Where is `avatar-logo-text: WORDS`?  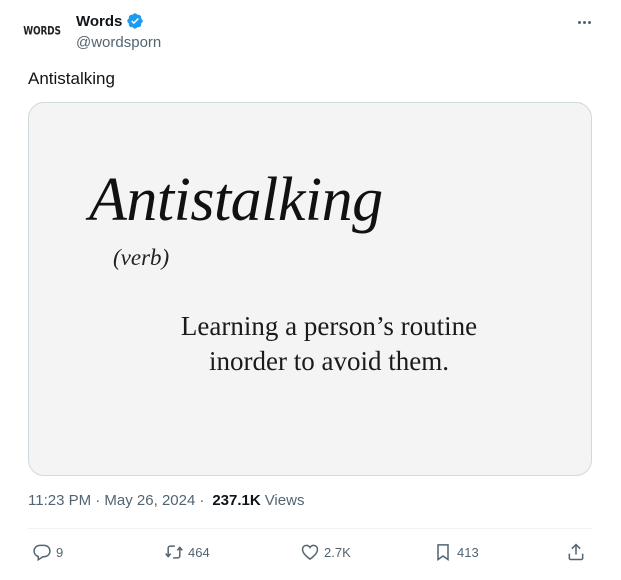
avatar-logo-text: WORDS is located at coordinates (42, 32).